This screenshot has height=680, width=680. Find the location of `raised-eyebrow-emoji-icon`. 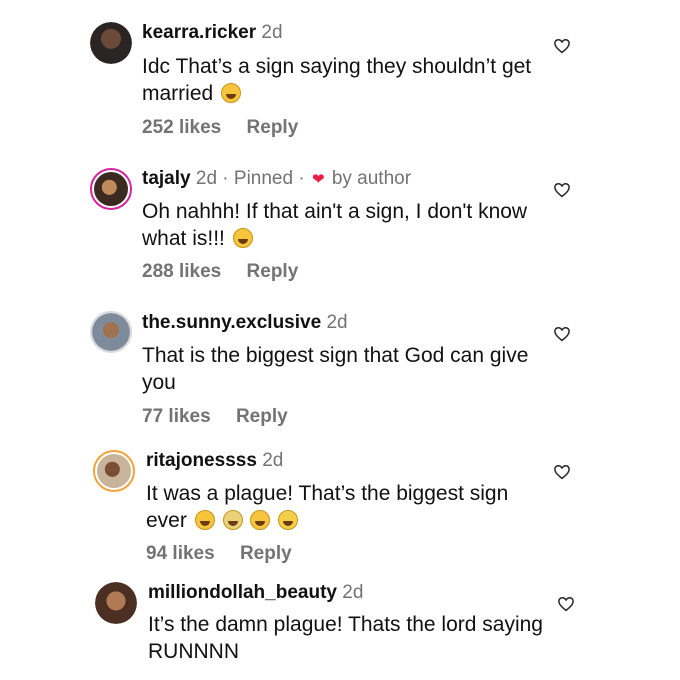

raised-eyebrow-emoji-icon is located at coordinates (260, 520).